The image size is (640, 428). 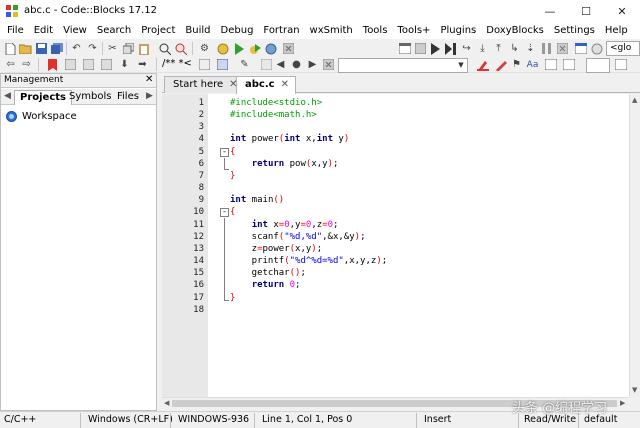 What do you see at coordinates (514, 48) in the screenshot?
I see `debug-next-instruction-icon: ↳` at bounding box center [514, 48].